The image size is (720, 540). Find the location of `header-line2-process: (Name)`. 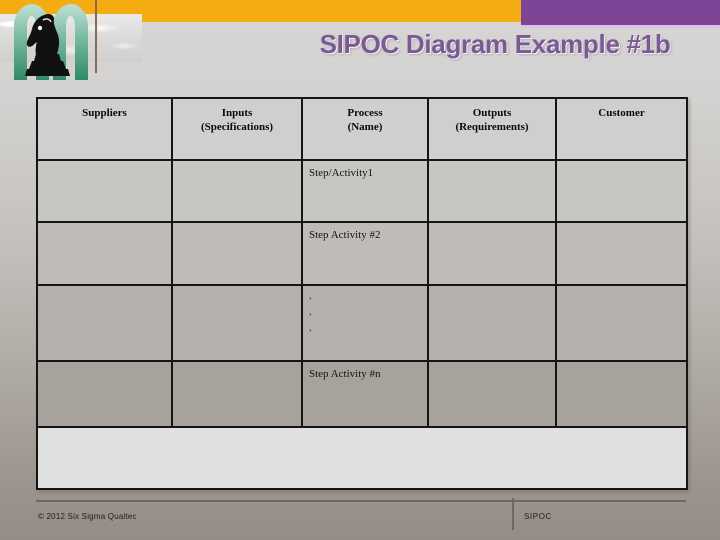

header-line2-process: (Name) is located at coordinates (365, 126).